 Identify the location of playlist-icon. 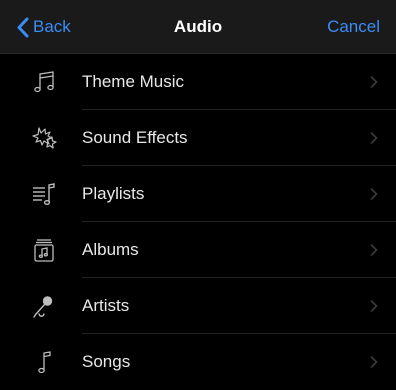
(44, 194).